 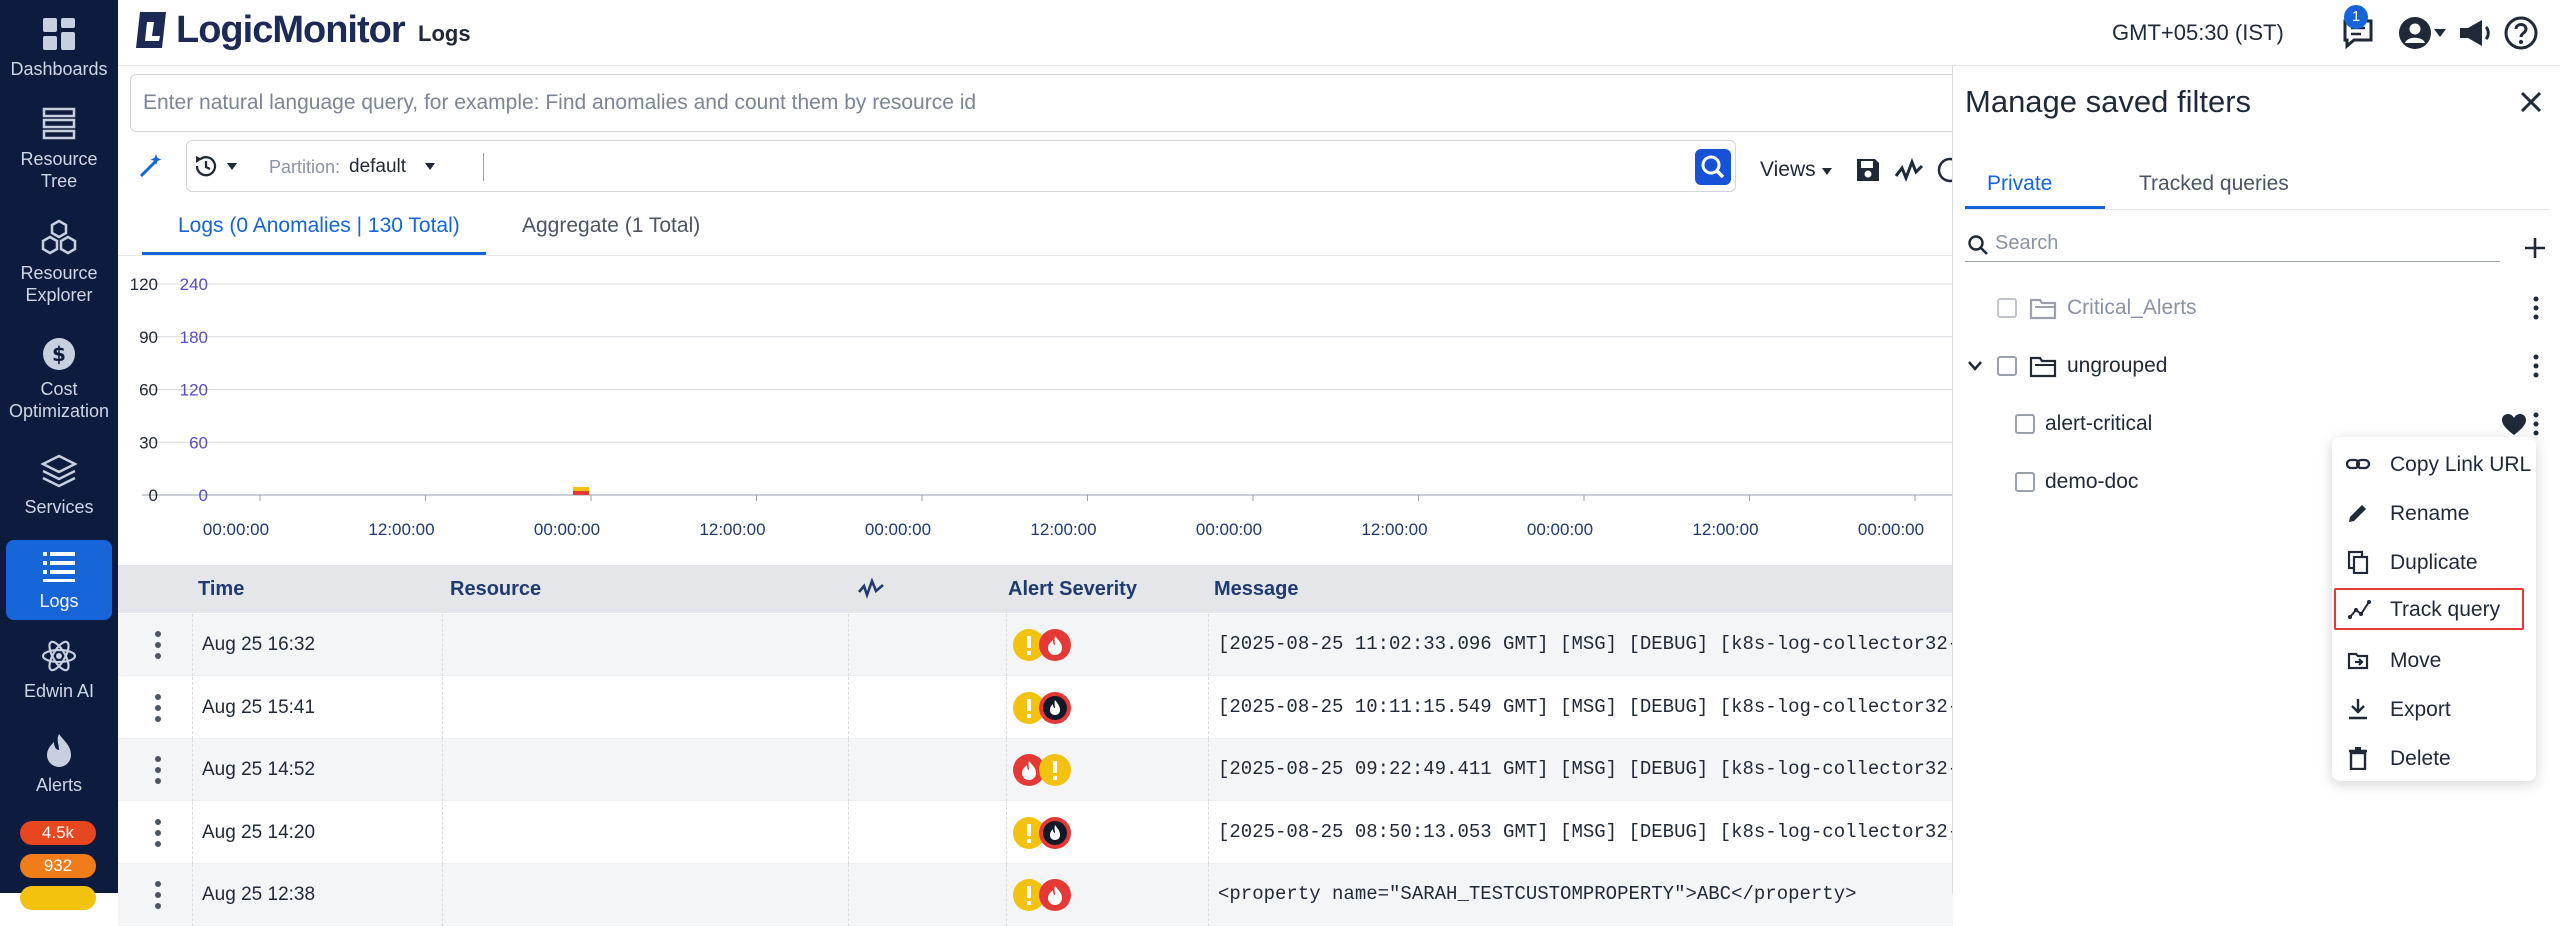 What do you see at coordinates (2198, 33) in the screenshot?
I see `timezone-selector: GMT+05:30 (IST)` at bounding box center [2198, 33].